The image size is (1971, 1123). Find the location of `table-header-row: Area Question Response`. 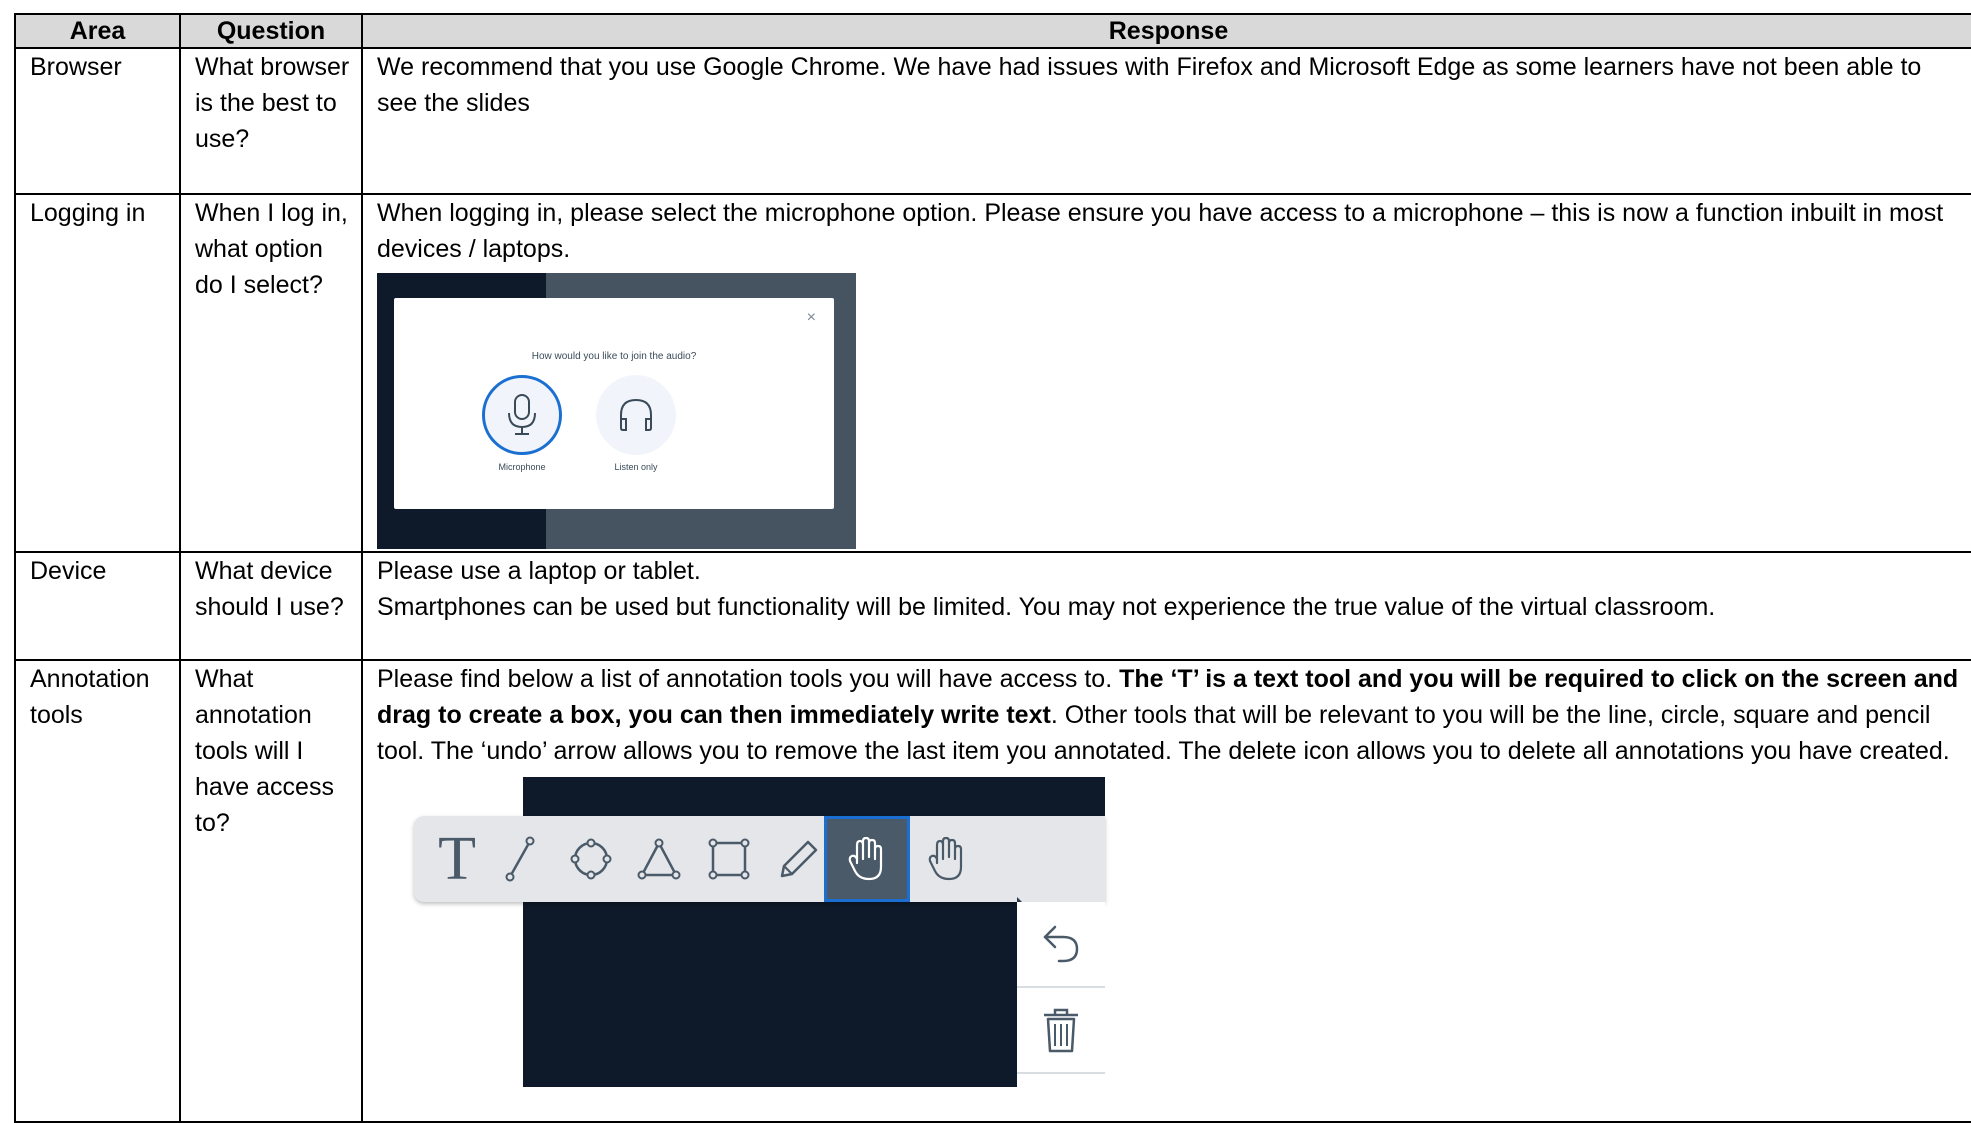

table-header-row: Area Question Response is located at coordinates (992, 31).